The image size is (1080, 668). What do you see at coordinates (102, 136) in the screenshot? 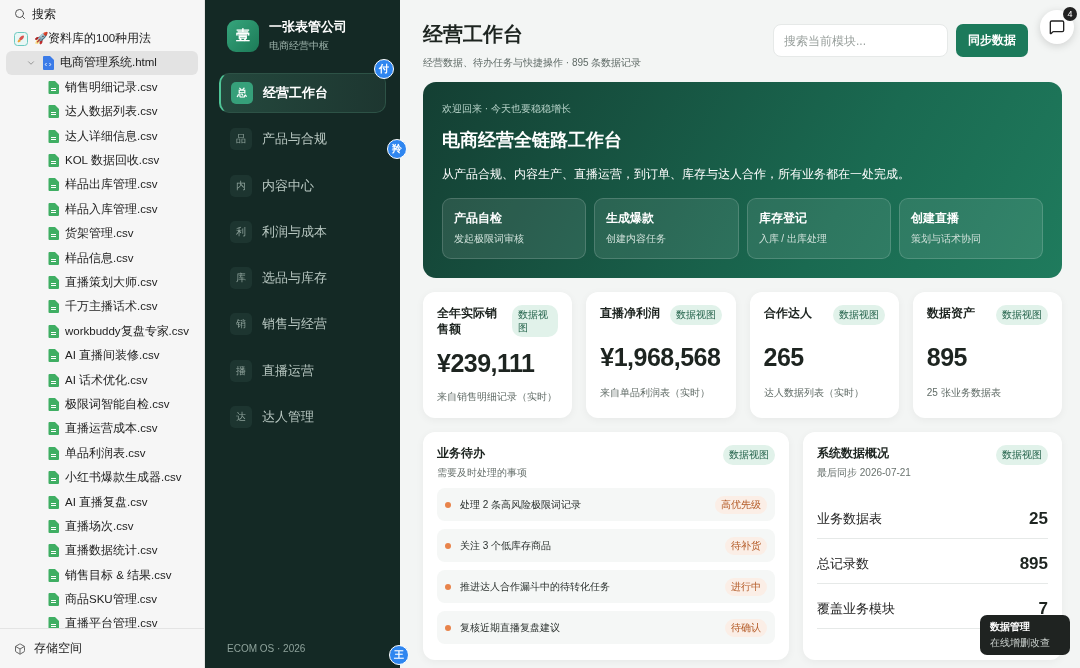
I see `file-tree-item: 达人详细信息.csv` at bounding box center [102, 136].